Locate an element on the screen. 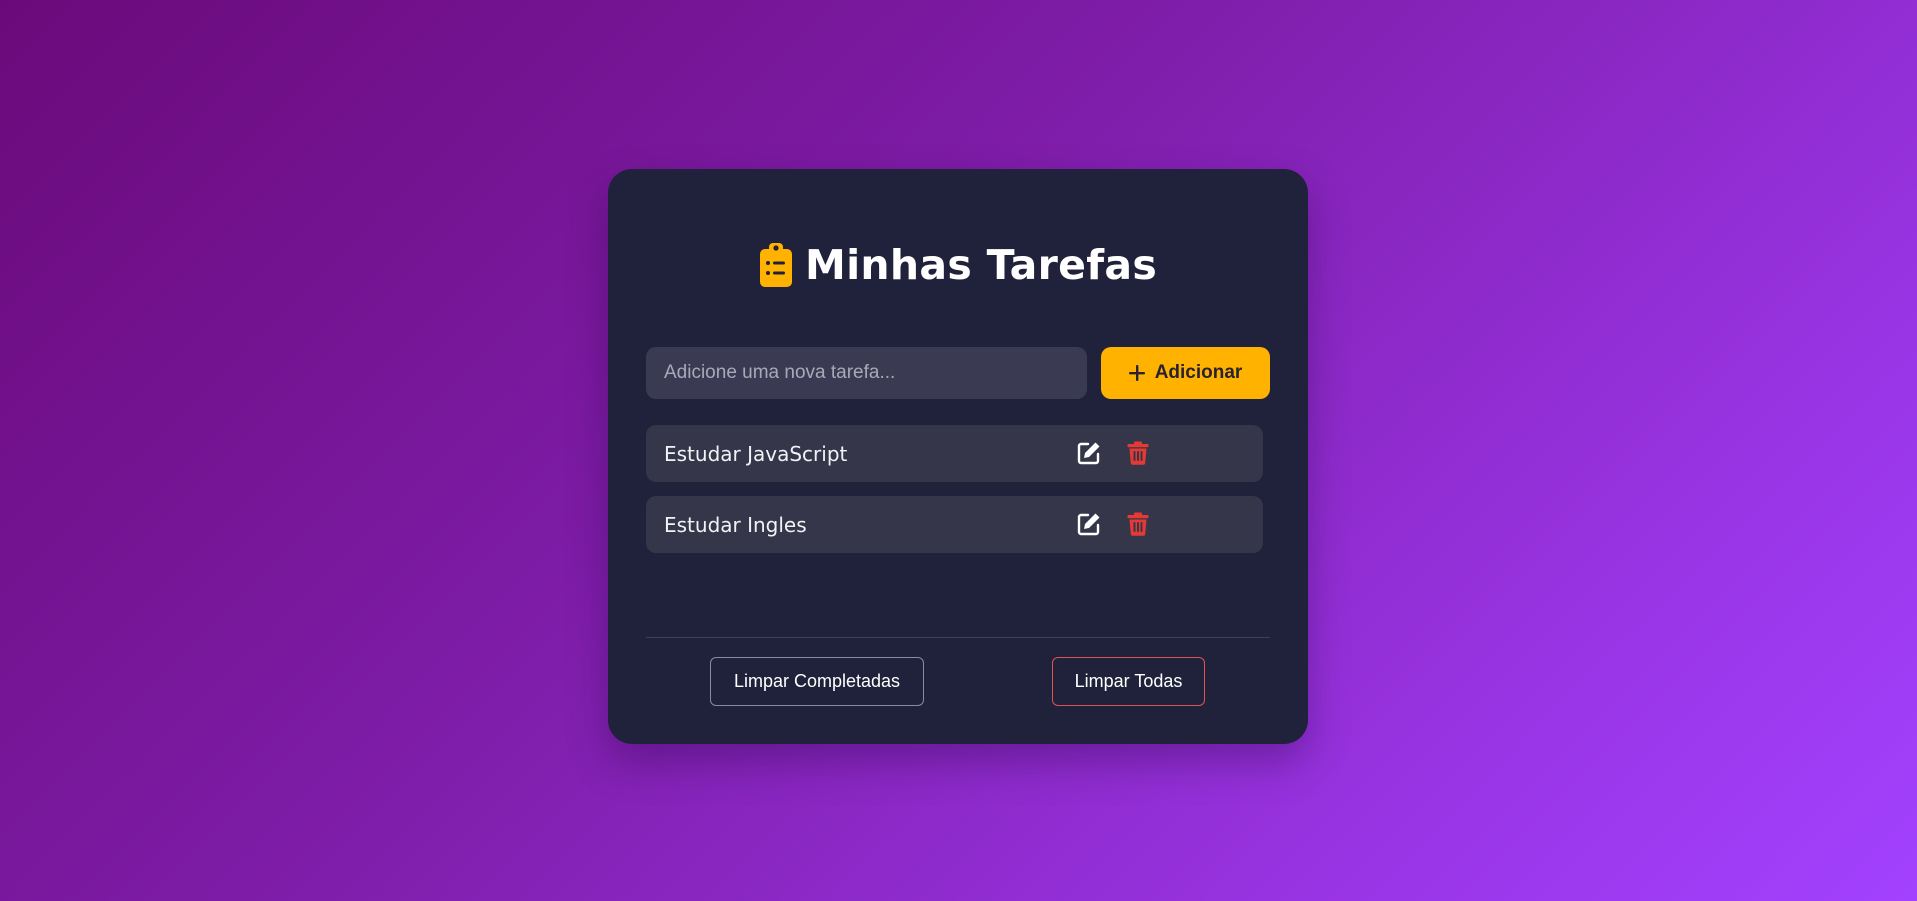 The height and width of the screenshot is (901, 1917). add-task-label: Adicionar is located at coordinates (1198, 372).